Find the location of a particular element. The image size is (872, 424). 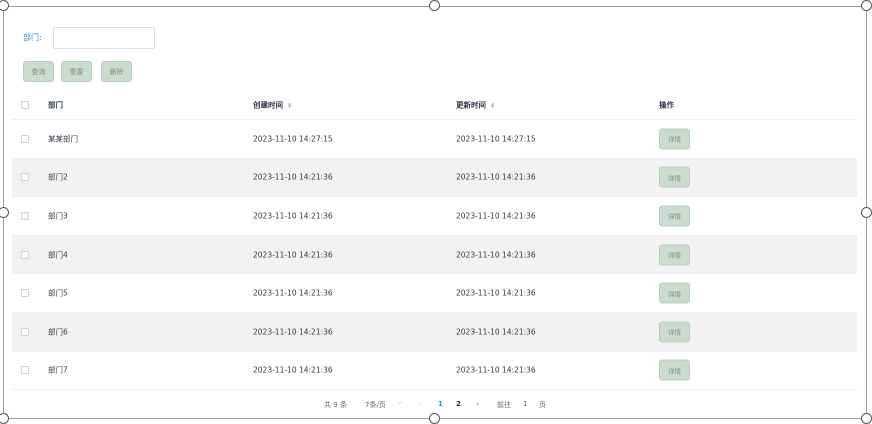

next-page-icon: › is located at coordinates (477, 404).